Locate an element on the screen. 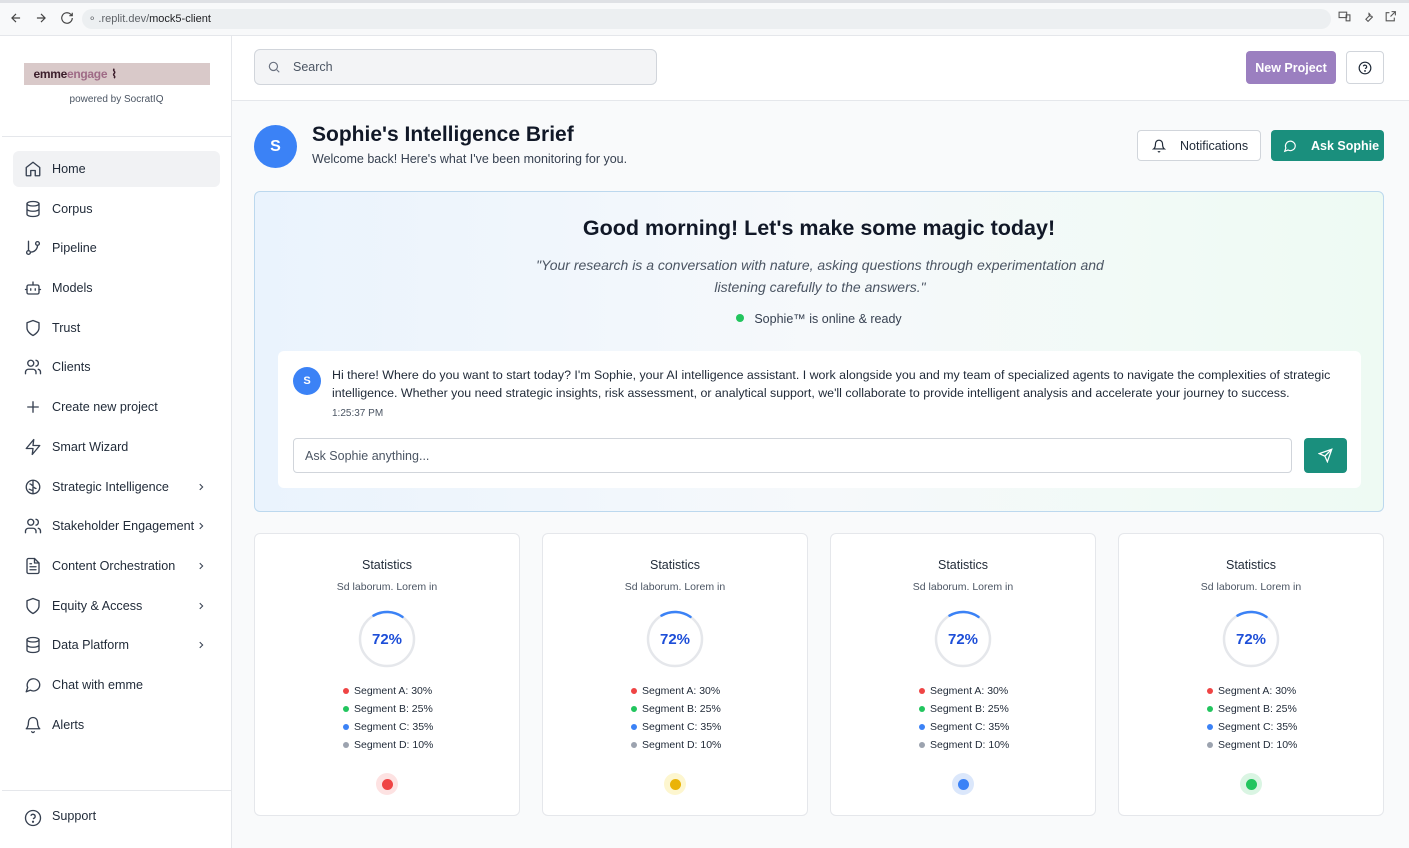 Image resolution: width=1409 pixels, height=848 pixels. open-new-window-icon is located at coordinates (1390, 19).